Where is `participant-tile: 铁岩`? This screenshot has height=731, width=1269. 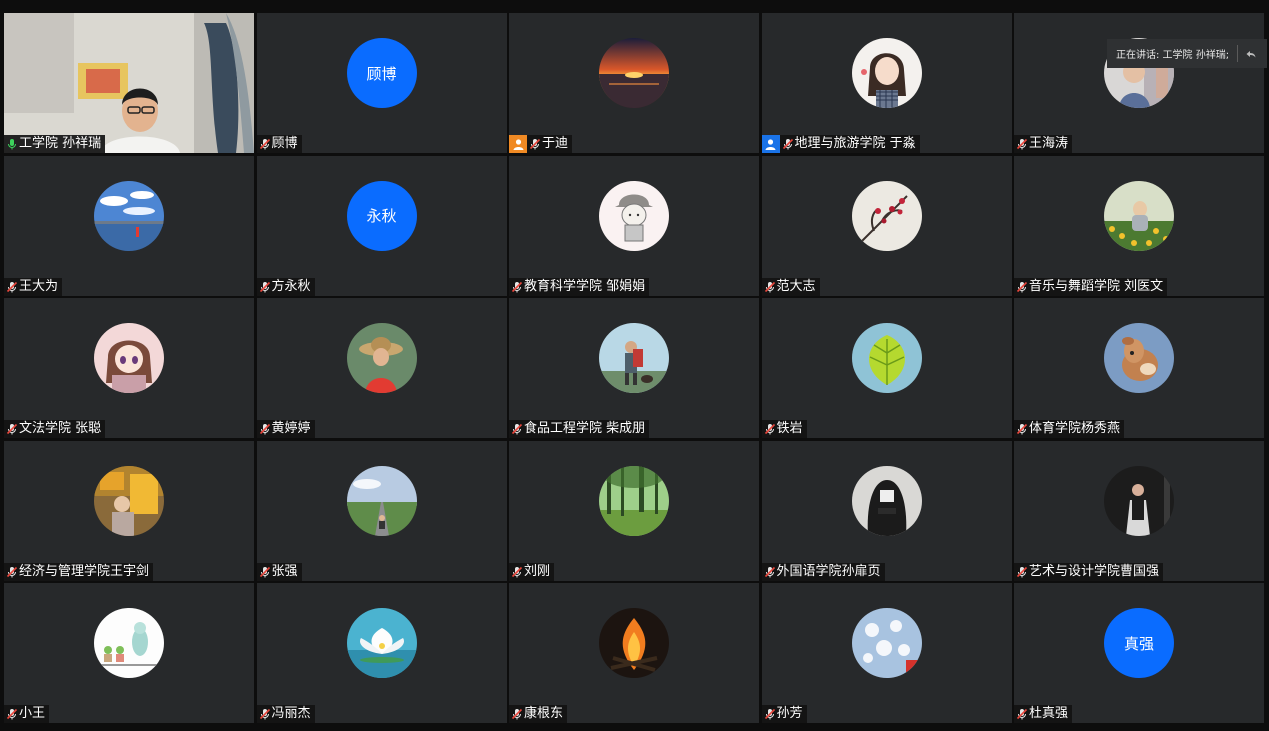 participant-tile: 铁岩 is located at coordinates (886, 368).